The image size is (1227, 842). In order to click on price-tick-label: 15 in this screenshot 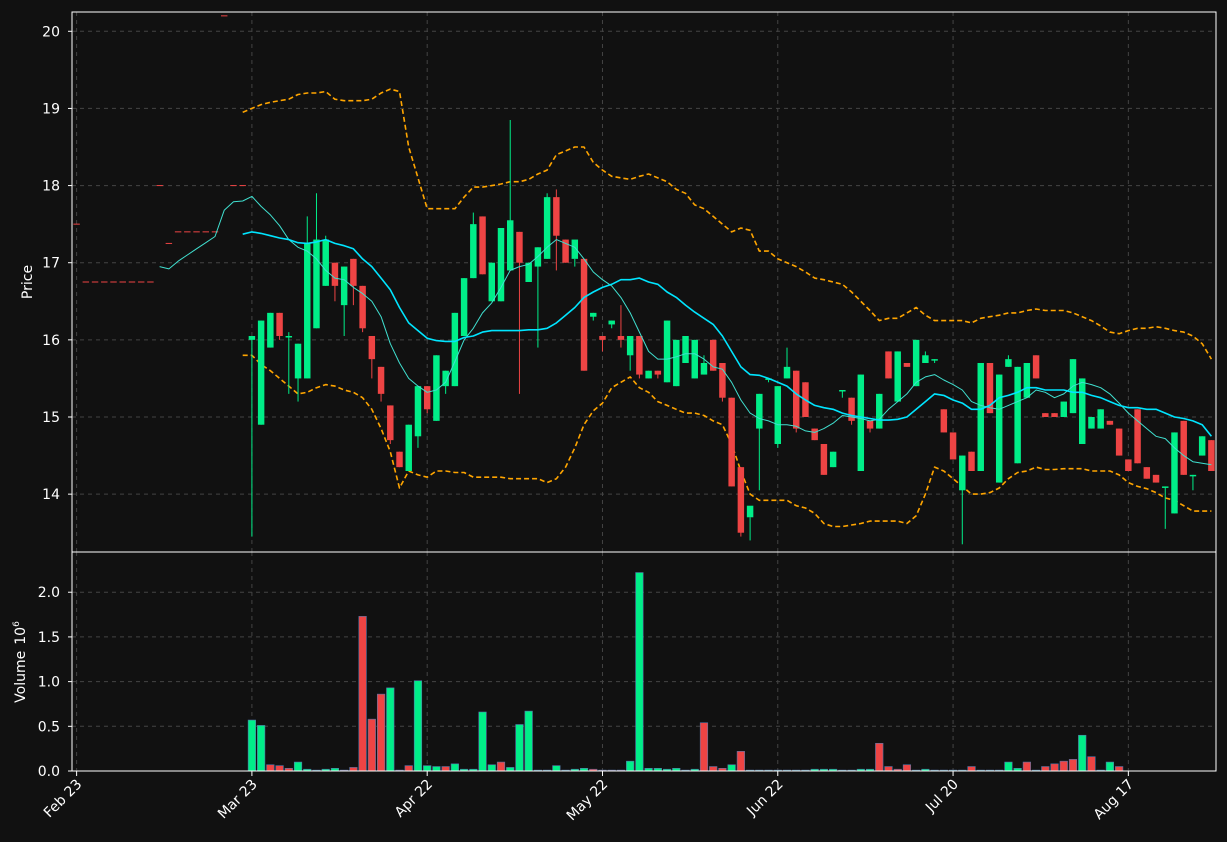, I will do `click(51, 418)`.